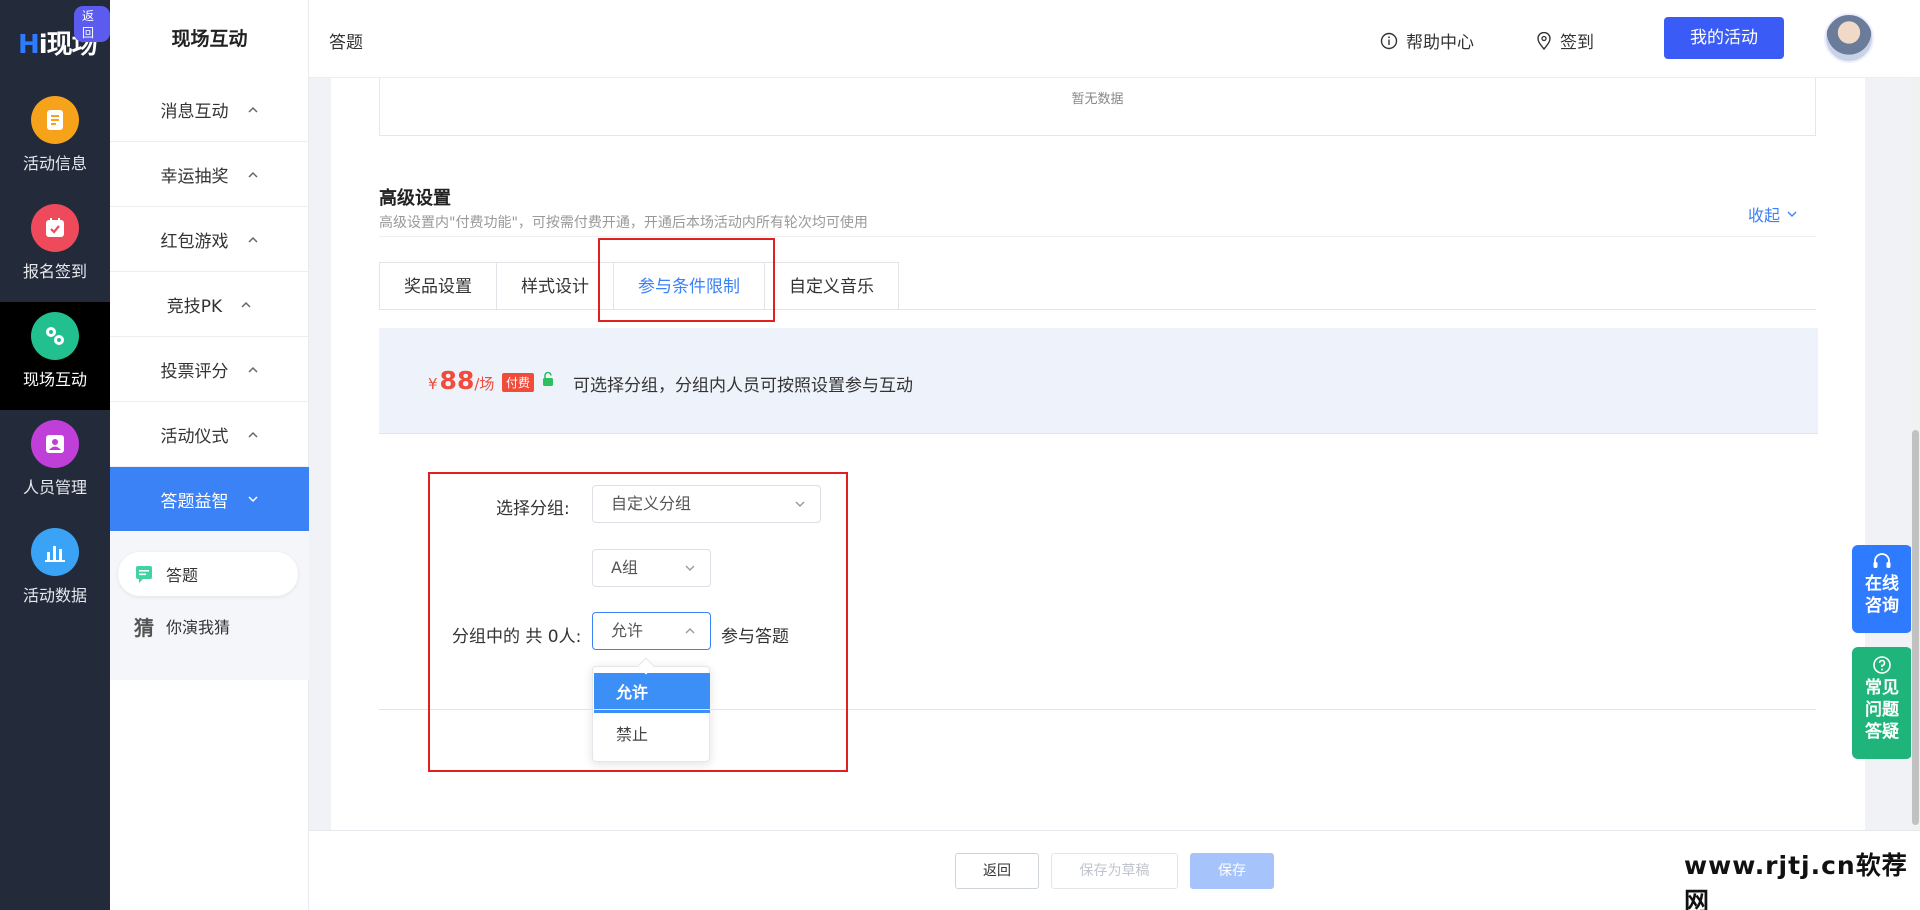 This screenshot has height=910, width=1920. I want to click on menu-item-label: 消息互动, so click(194, 112).